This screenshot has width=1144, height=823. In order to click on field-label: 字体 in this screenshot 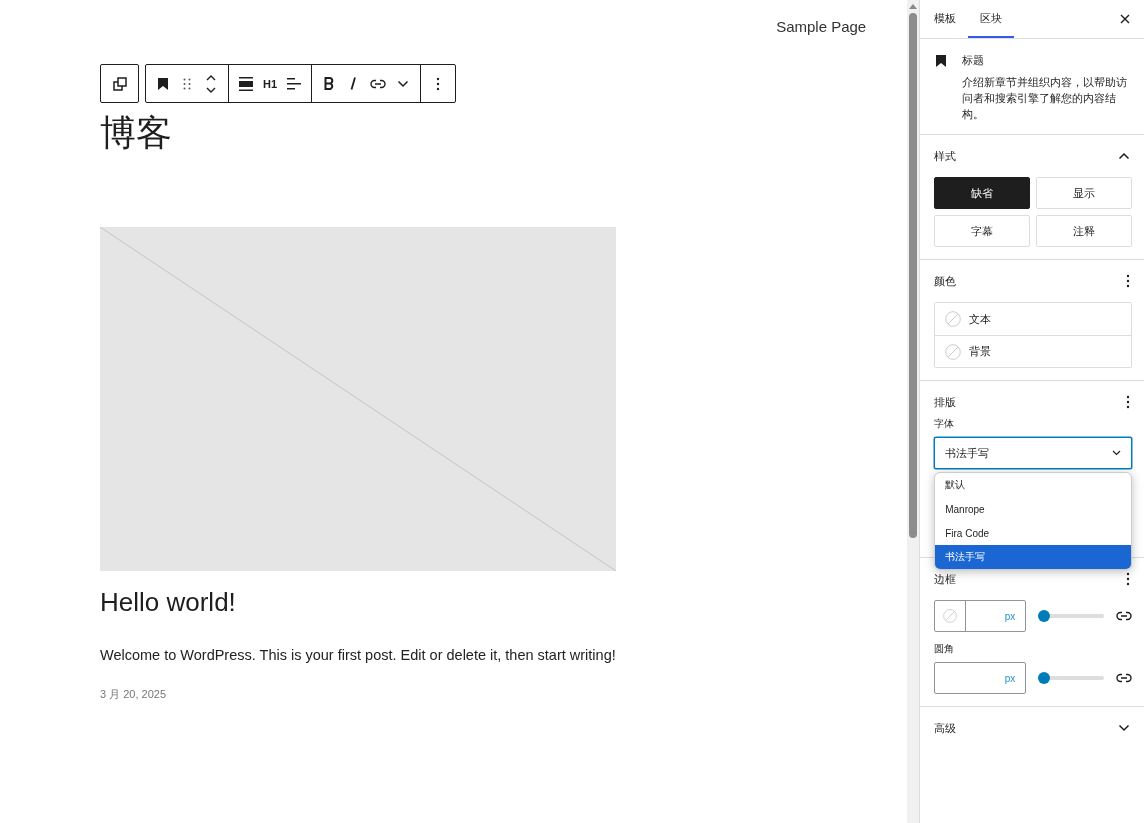, I will do `click(945, 424)`.